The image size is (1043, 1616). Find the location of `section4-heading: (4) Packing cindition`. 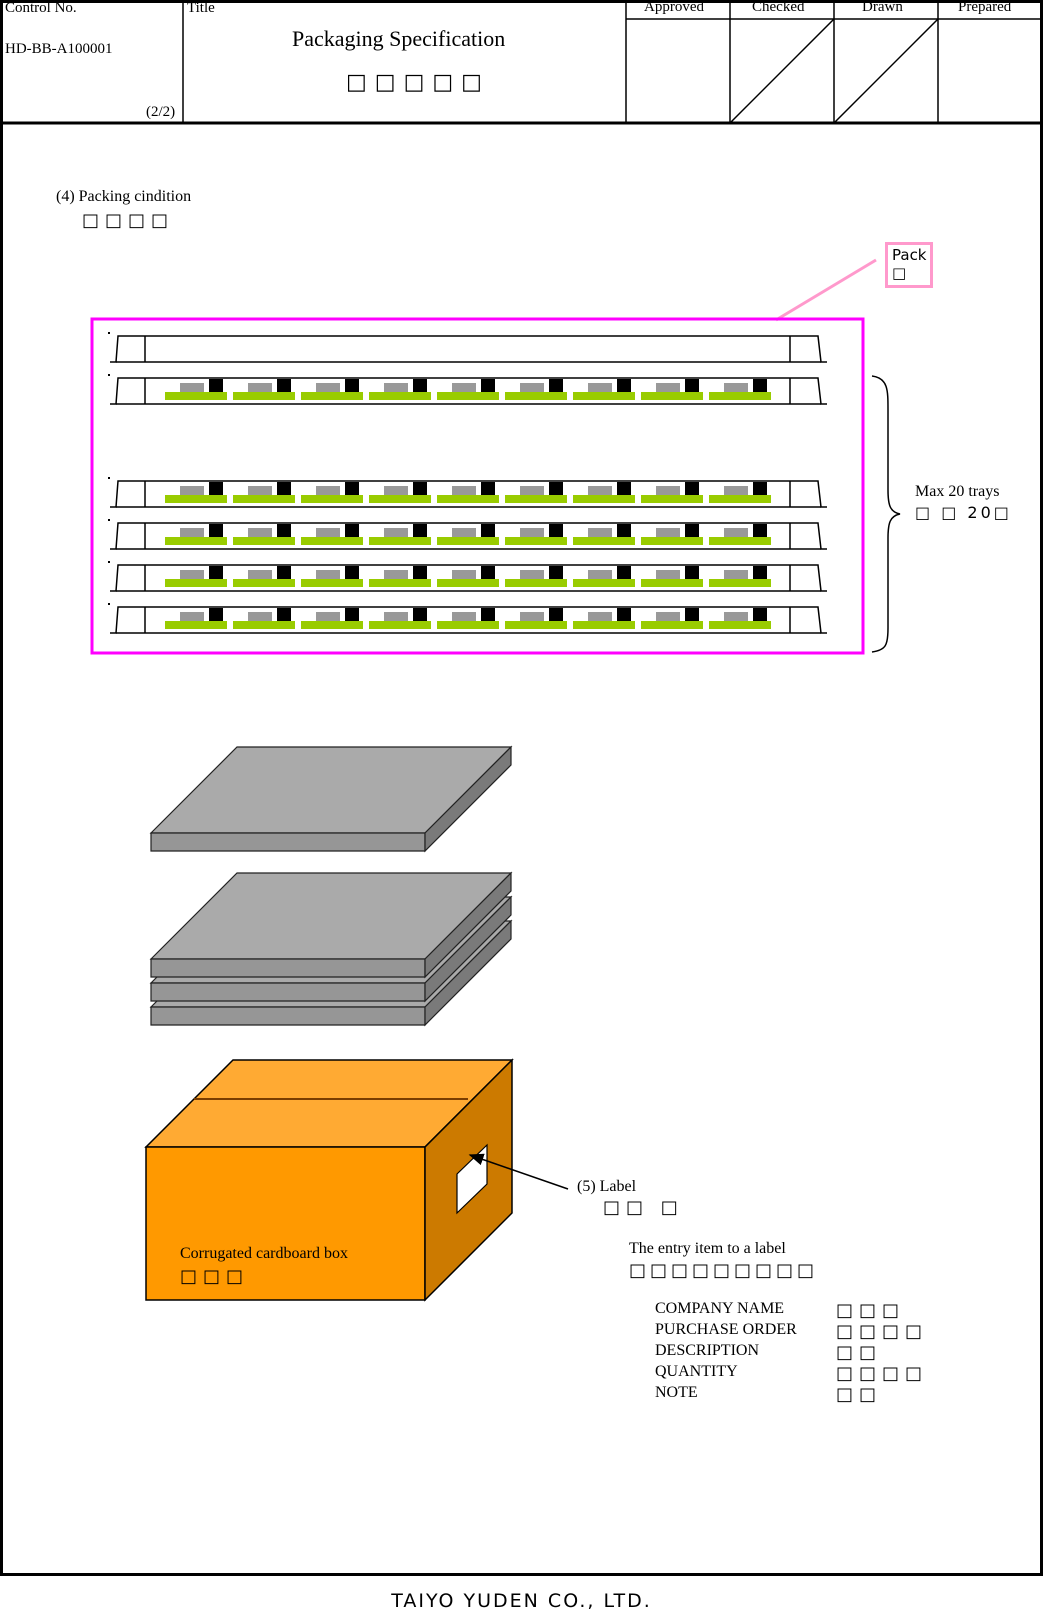

section4-heading: (4) Packing cindition is located at coordinates (124, 196).